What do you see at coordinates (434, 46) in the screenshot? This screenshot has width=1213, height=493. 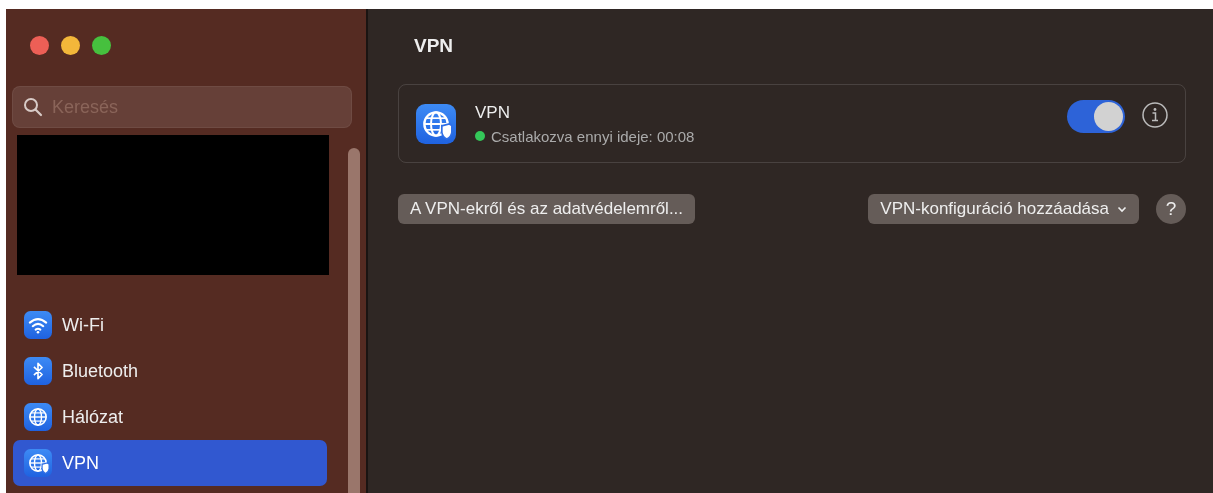 I see `window-title: VPN` at bounding box center [434, 46].